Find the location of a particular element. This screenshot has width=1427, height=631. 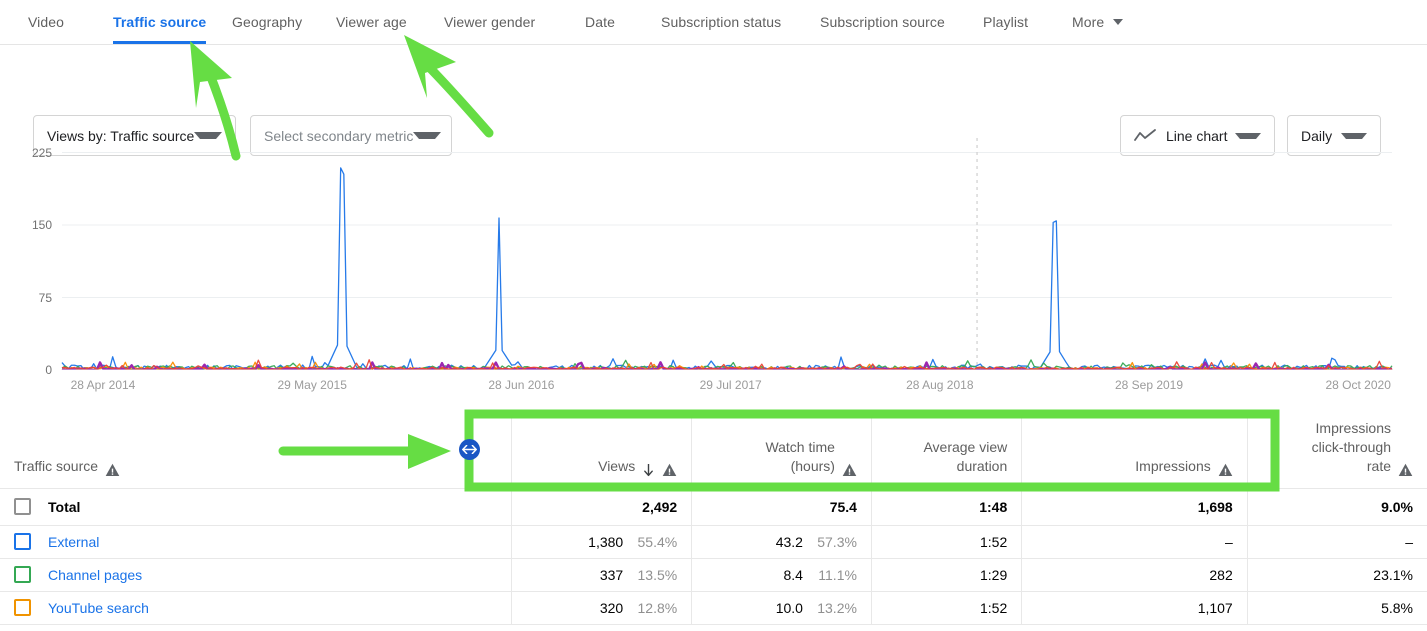

cell-watch-time: 10.0 13.2% is located at coordinates (781, 608).